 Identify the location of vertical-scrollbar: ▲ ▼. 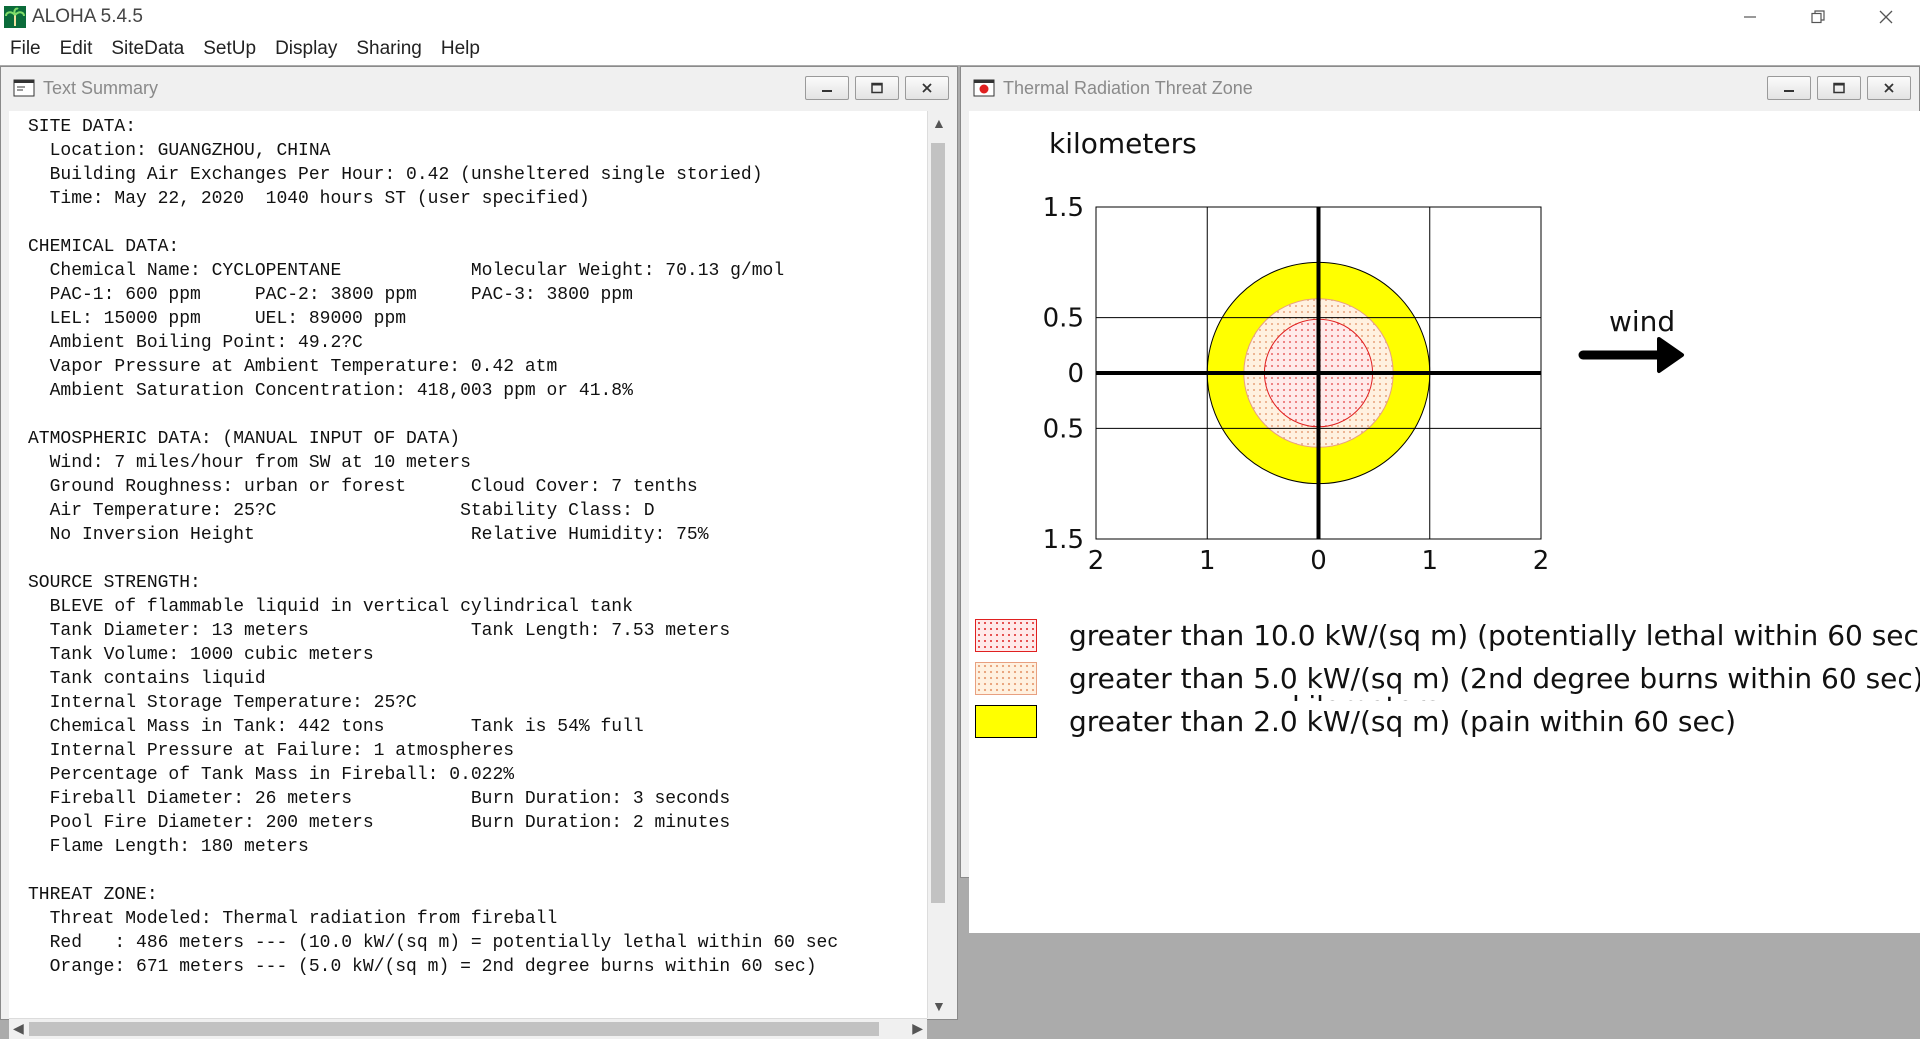
(937, 564).